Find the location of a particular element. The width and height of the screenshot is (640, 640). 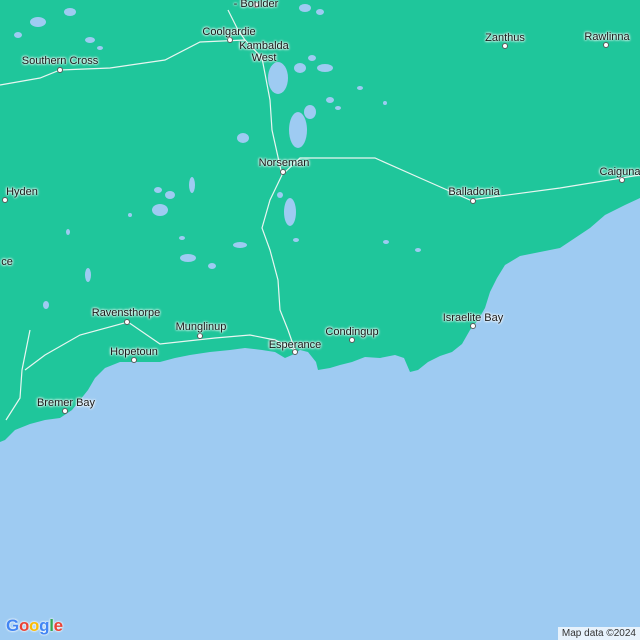

place-label-hopetoun: Hopetoun is located at coordinates (134, 352).